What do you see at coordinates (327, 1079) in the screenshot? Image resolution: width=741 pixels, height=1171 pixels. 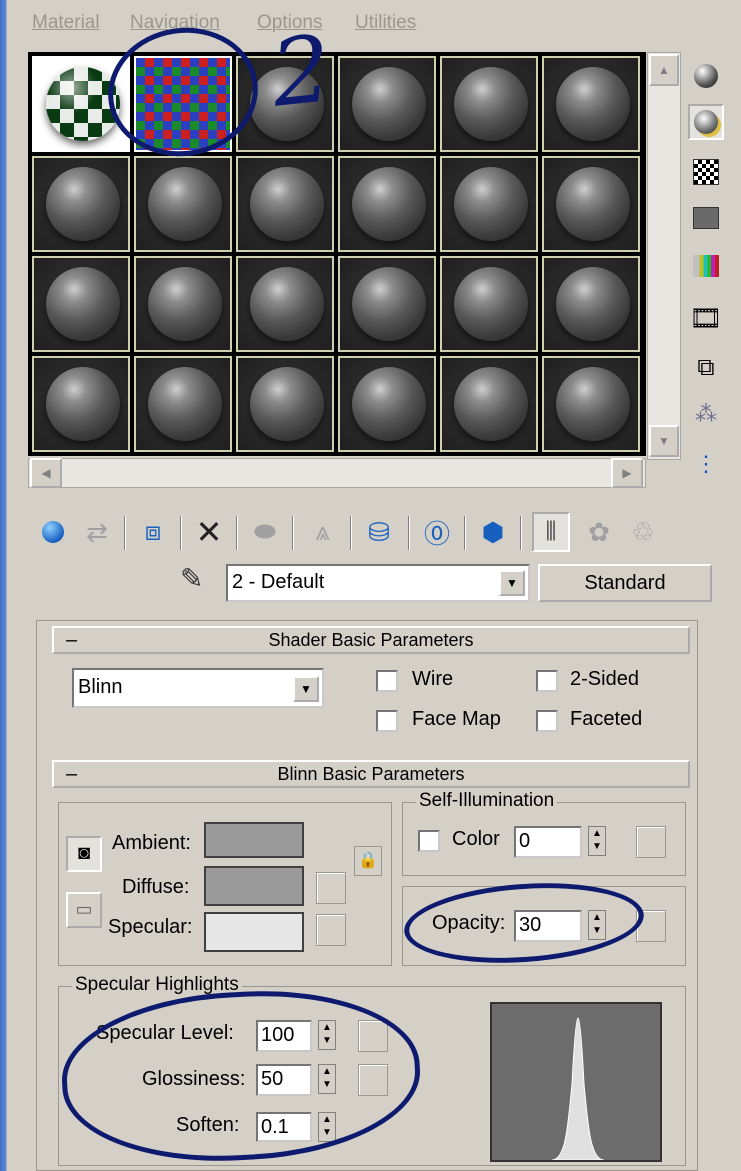 I see `glossiness-spinner: ▲ ▼` at bounding box center [327, 1079].